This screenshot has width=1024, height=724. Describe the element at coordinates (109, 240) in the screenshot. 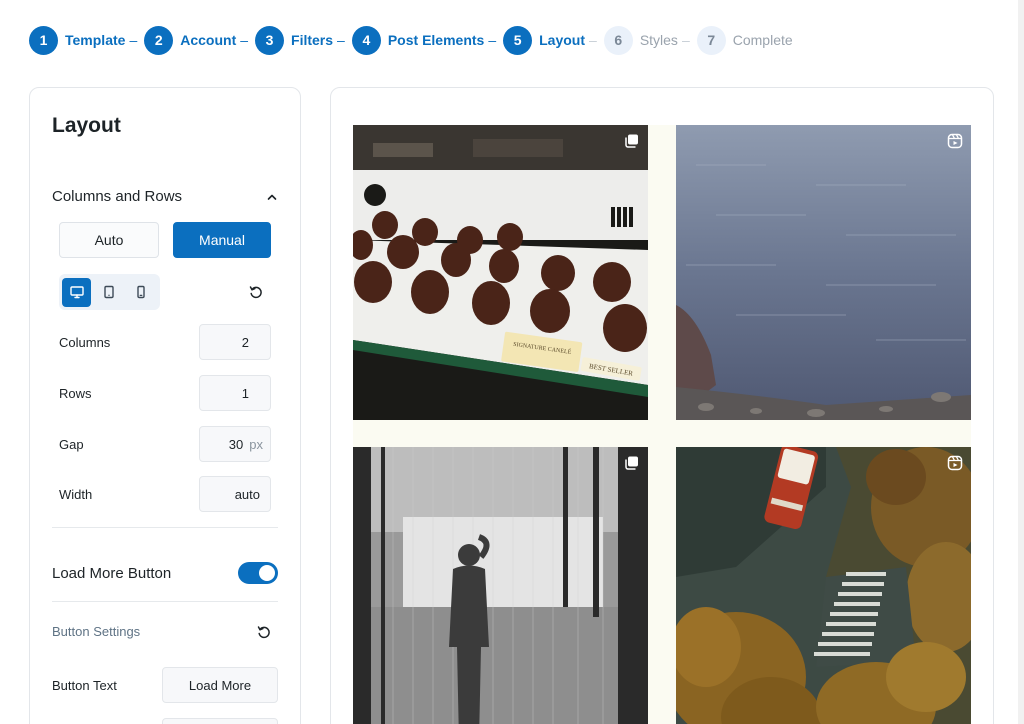

I see `auto-mode-button: Auto` at that location.